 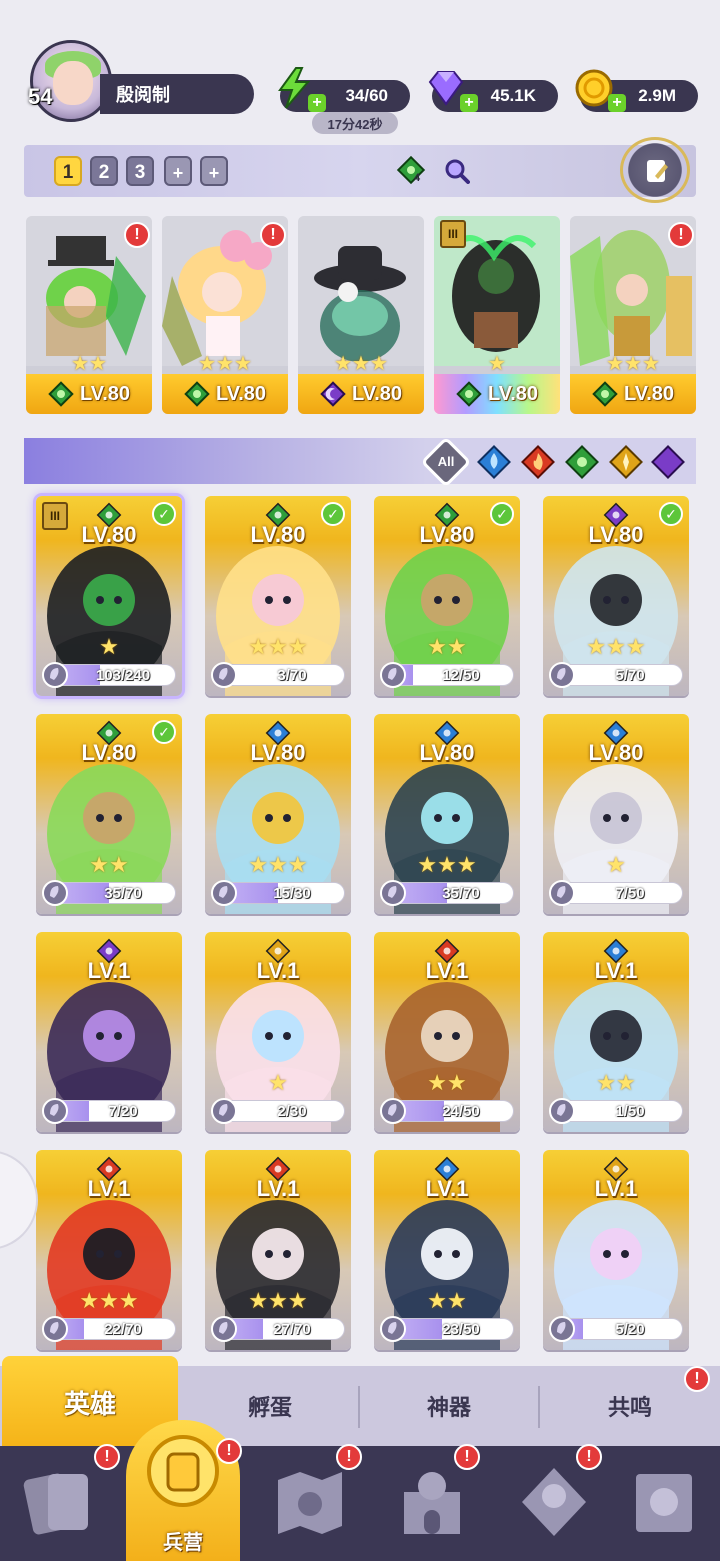 I want to click on add-gems-icon: +, so click(x=469, y=103).